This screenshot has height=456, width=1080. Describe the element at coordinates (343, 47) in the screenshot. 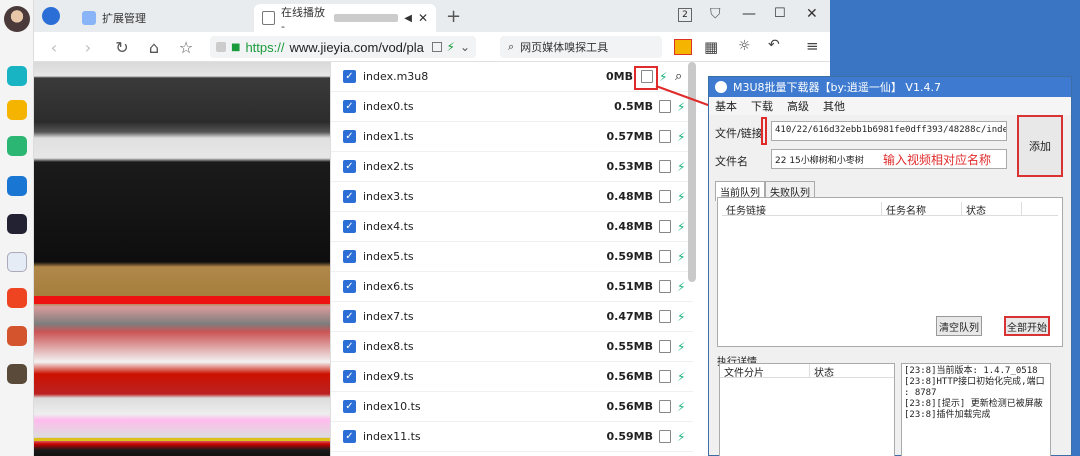

I see `address-bar: ■ https:// www.jieyia.com/vod/pla ⚡ ⌄` at that location.